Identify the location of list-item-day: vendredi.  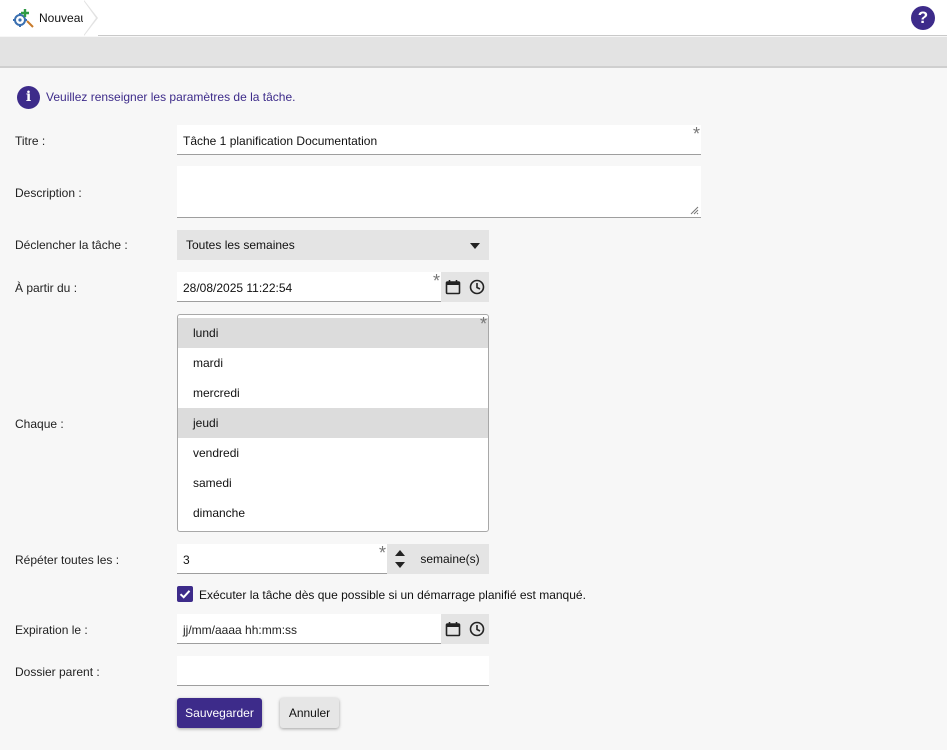
(333, 453).